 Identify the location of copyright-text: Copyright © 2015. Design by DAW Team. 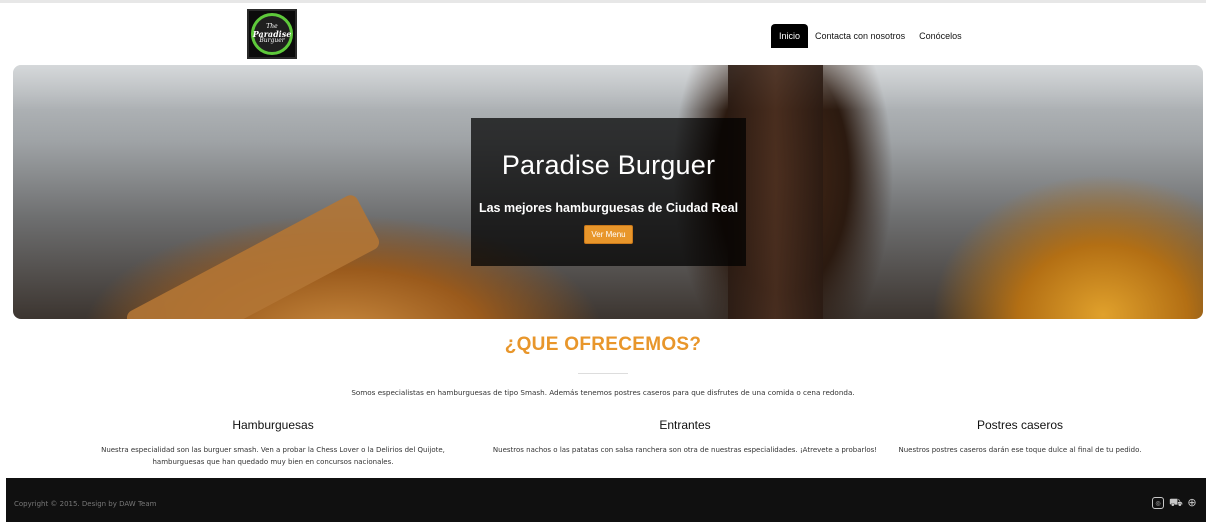
(85, 504).